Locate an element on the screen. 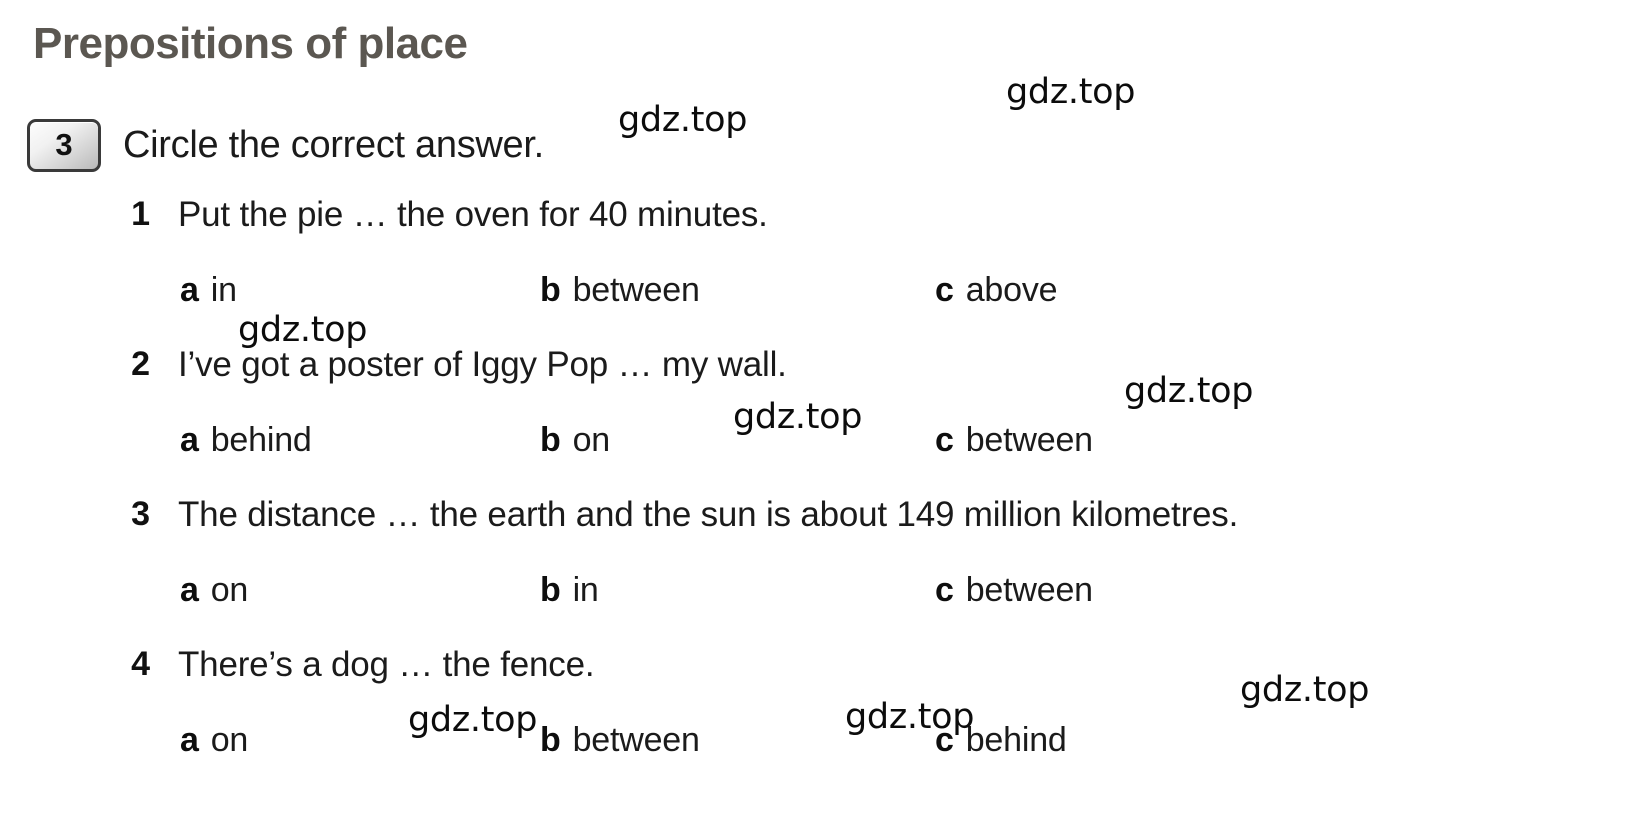 The height and width of the screenshot is (828, 1635). page-title: Prepositions of place is located at coordinates (250, 43).